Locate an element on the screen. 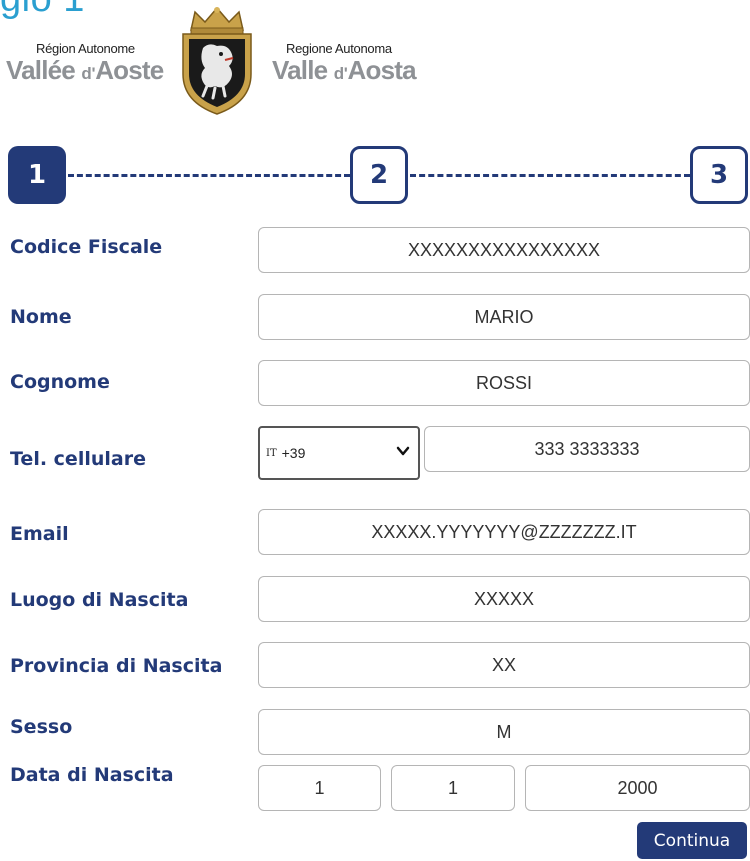 This screenshot has height=861, width=750. logo-right-name: Valle d'Aosta is located at coordinates (357, 72).